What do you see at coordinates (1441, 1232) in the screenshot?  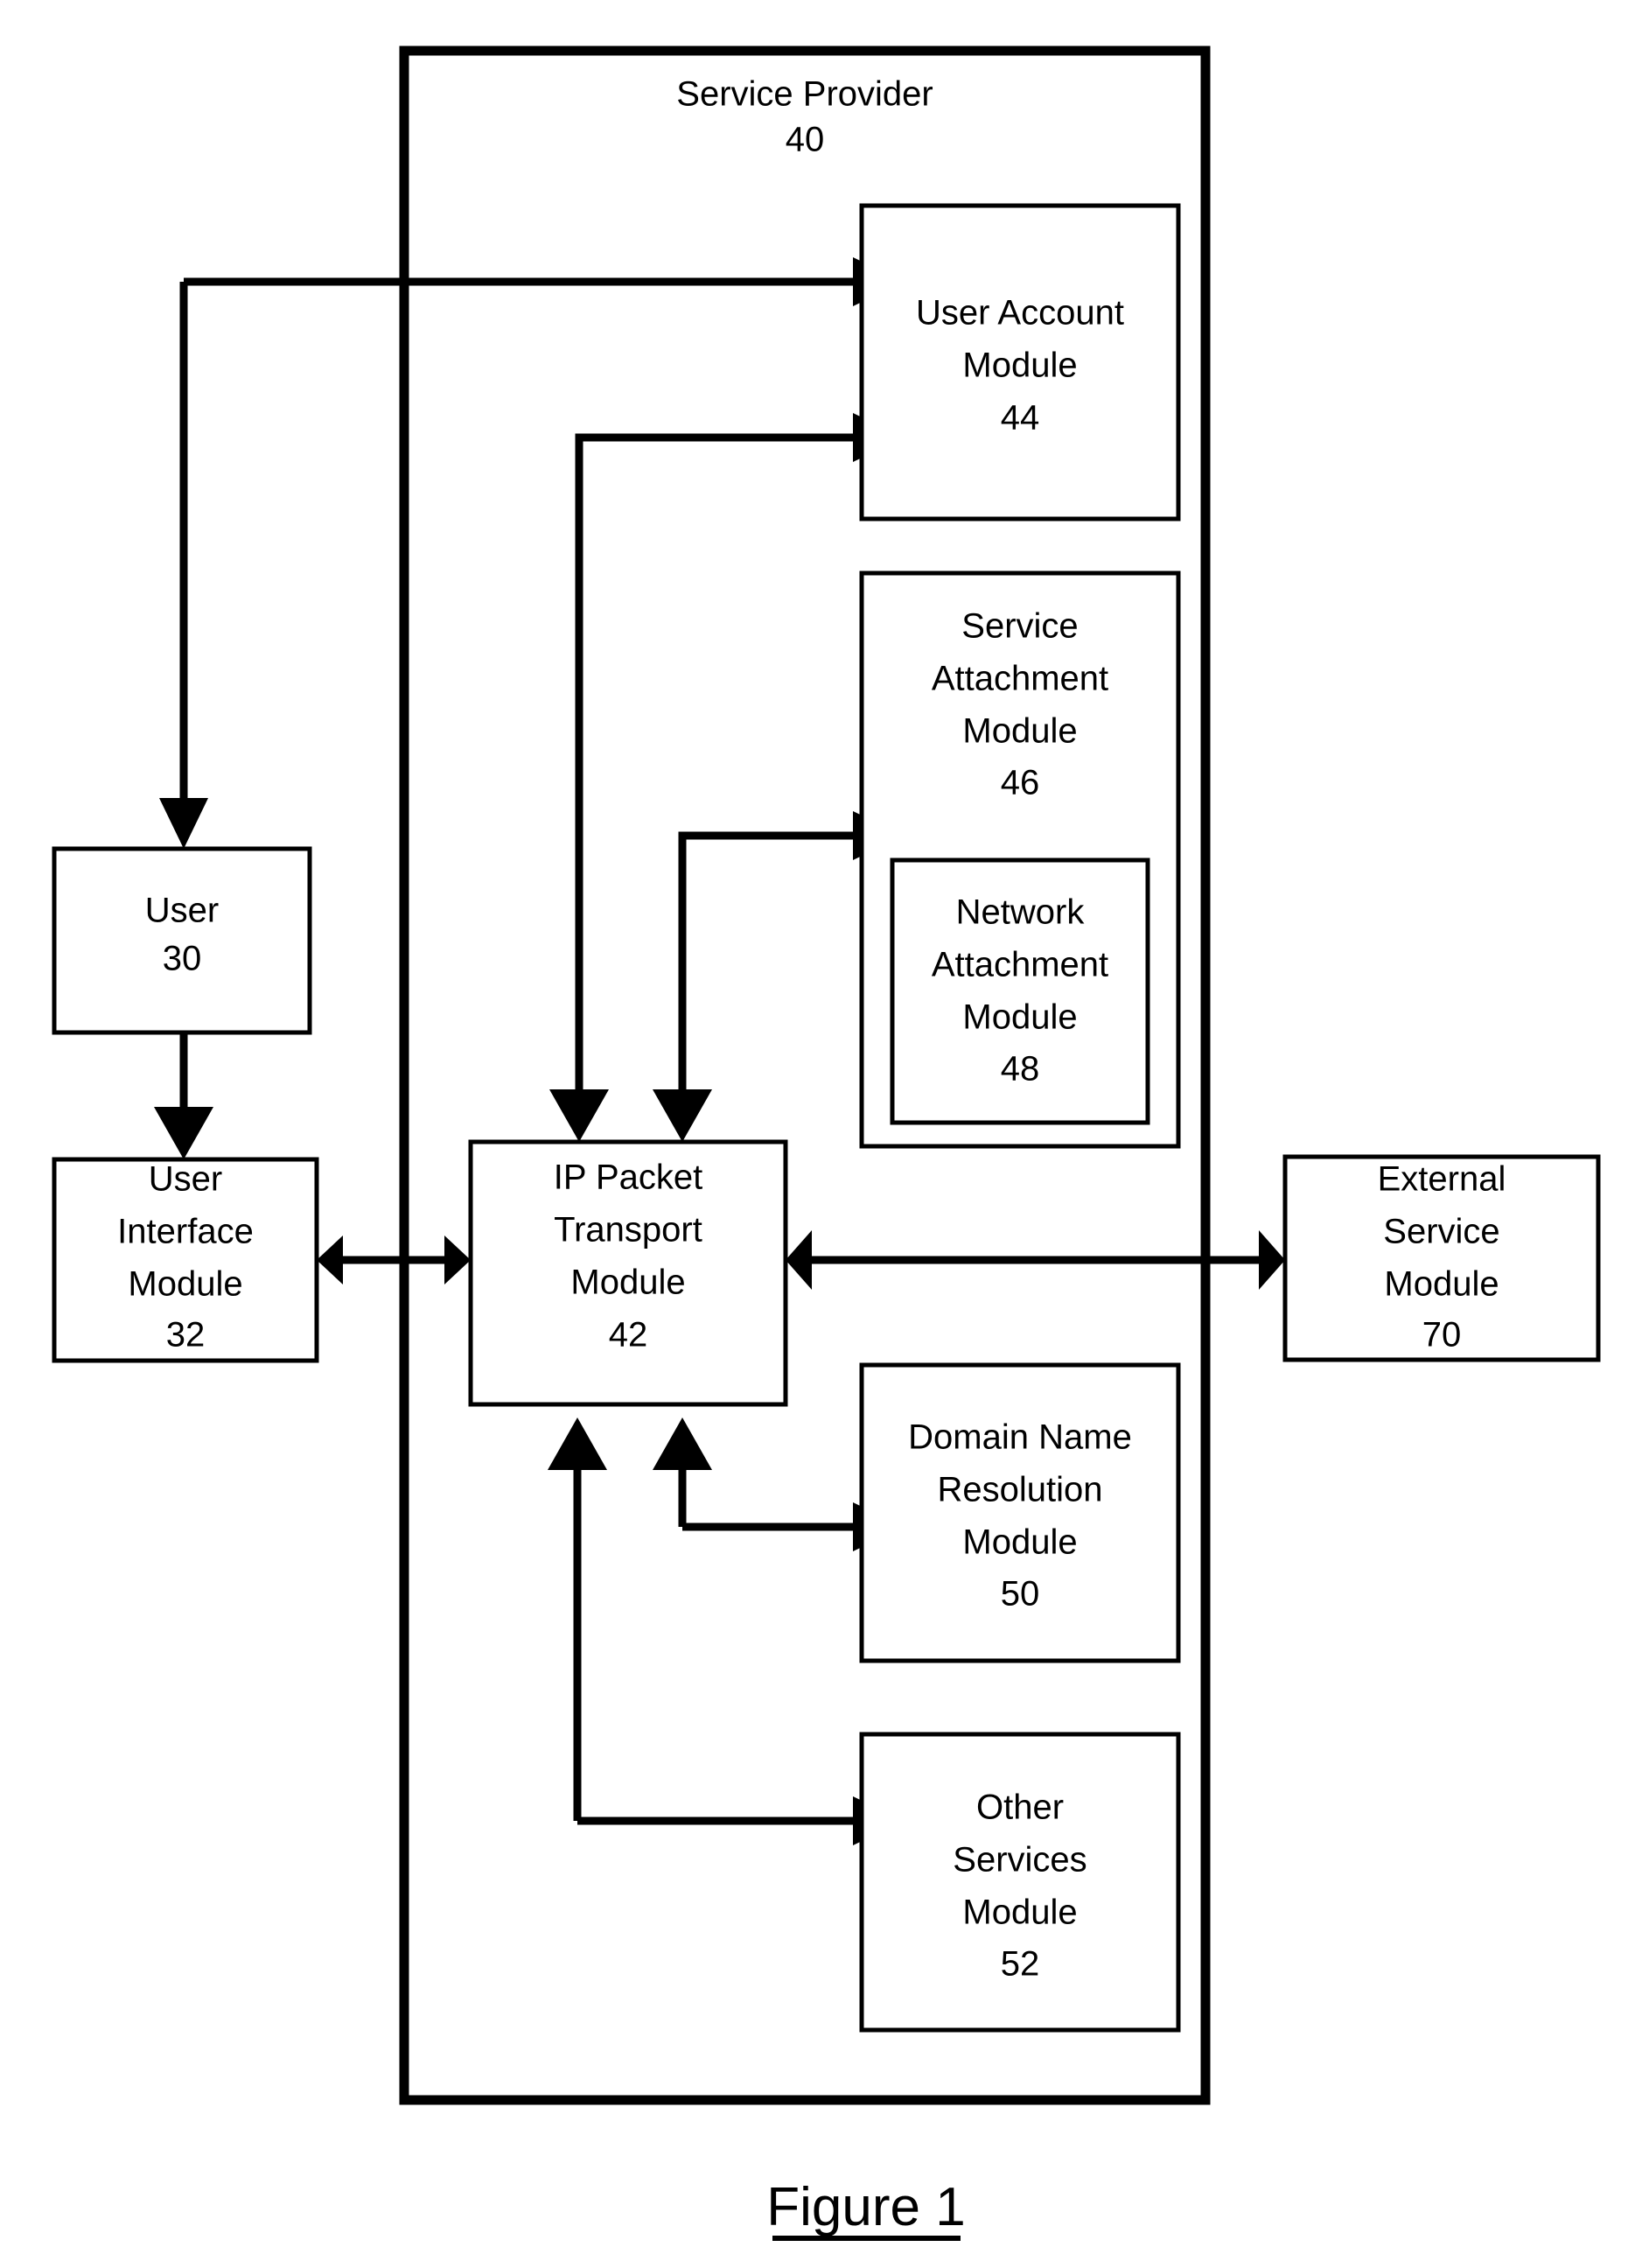 I see `box-external-service-module-line-1: Service` at bounding box center [1441, 1232].